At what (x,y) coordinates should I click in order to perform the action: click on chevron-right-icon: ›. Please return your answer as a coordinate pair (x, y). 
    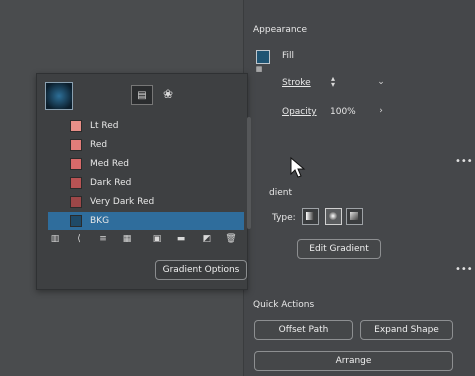
    Looking at the image, I should click on (381, 111).